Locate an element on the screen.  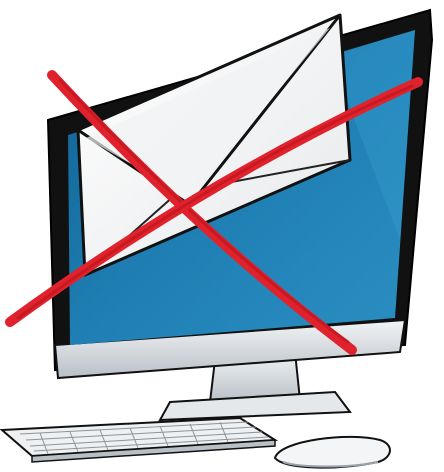
mouse-icon is located at coordinates (332, 452).